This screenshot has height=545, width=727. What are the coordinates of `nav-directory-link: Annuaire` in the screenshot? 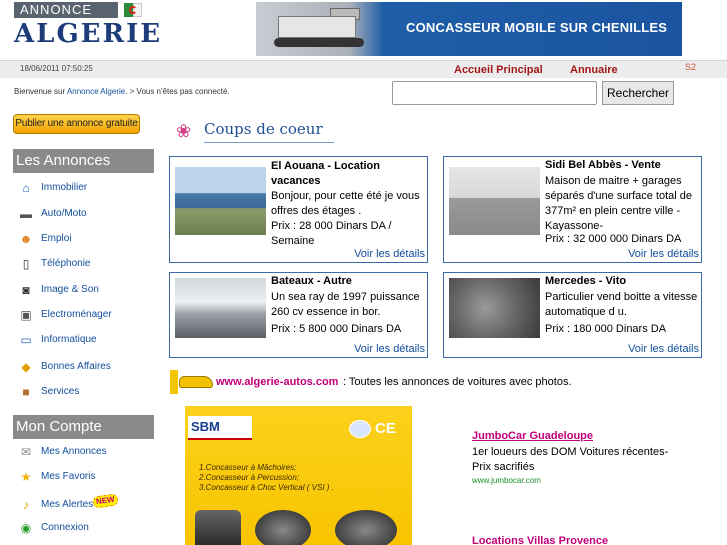 It's located at (594, 70).